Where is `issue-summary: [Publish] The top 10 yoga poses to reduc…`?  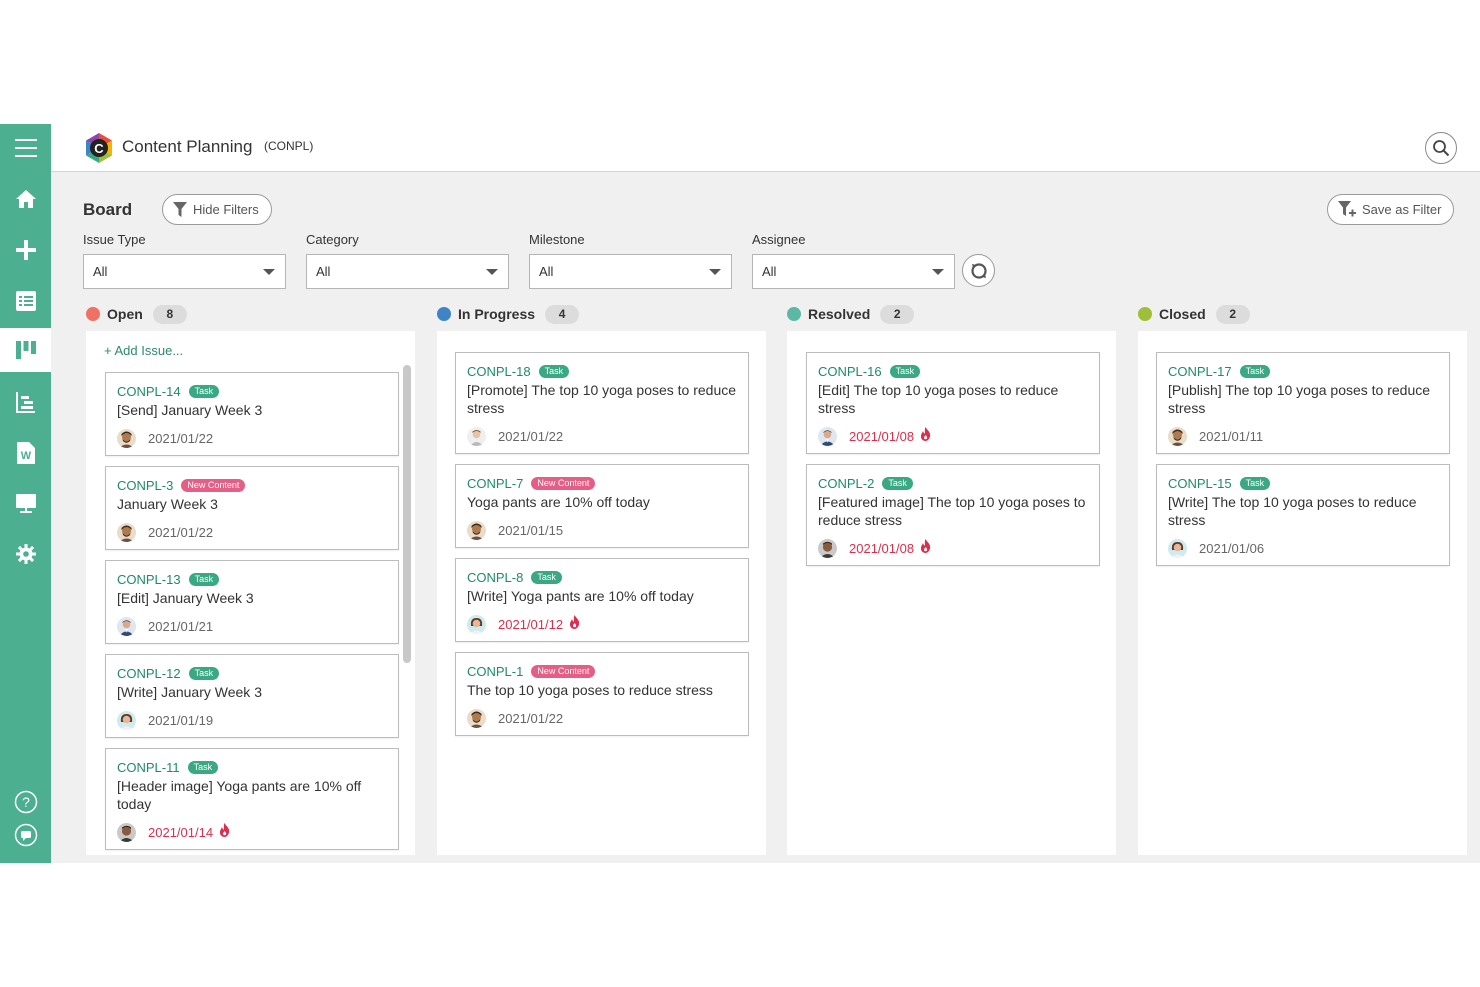
issue-summary: [Publish] The top 10 yoga poses to reduc… is located at coordinates (1299, 399).